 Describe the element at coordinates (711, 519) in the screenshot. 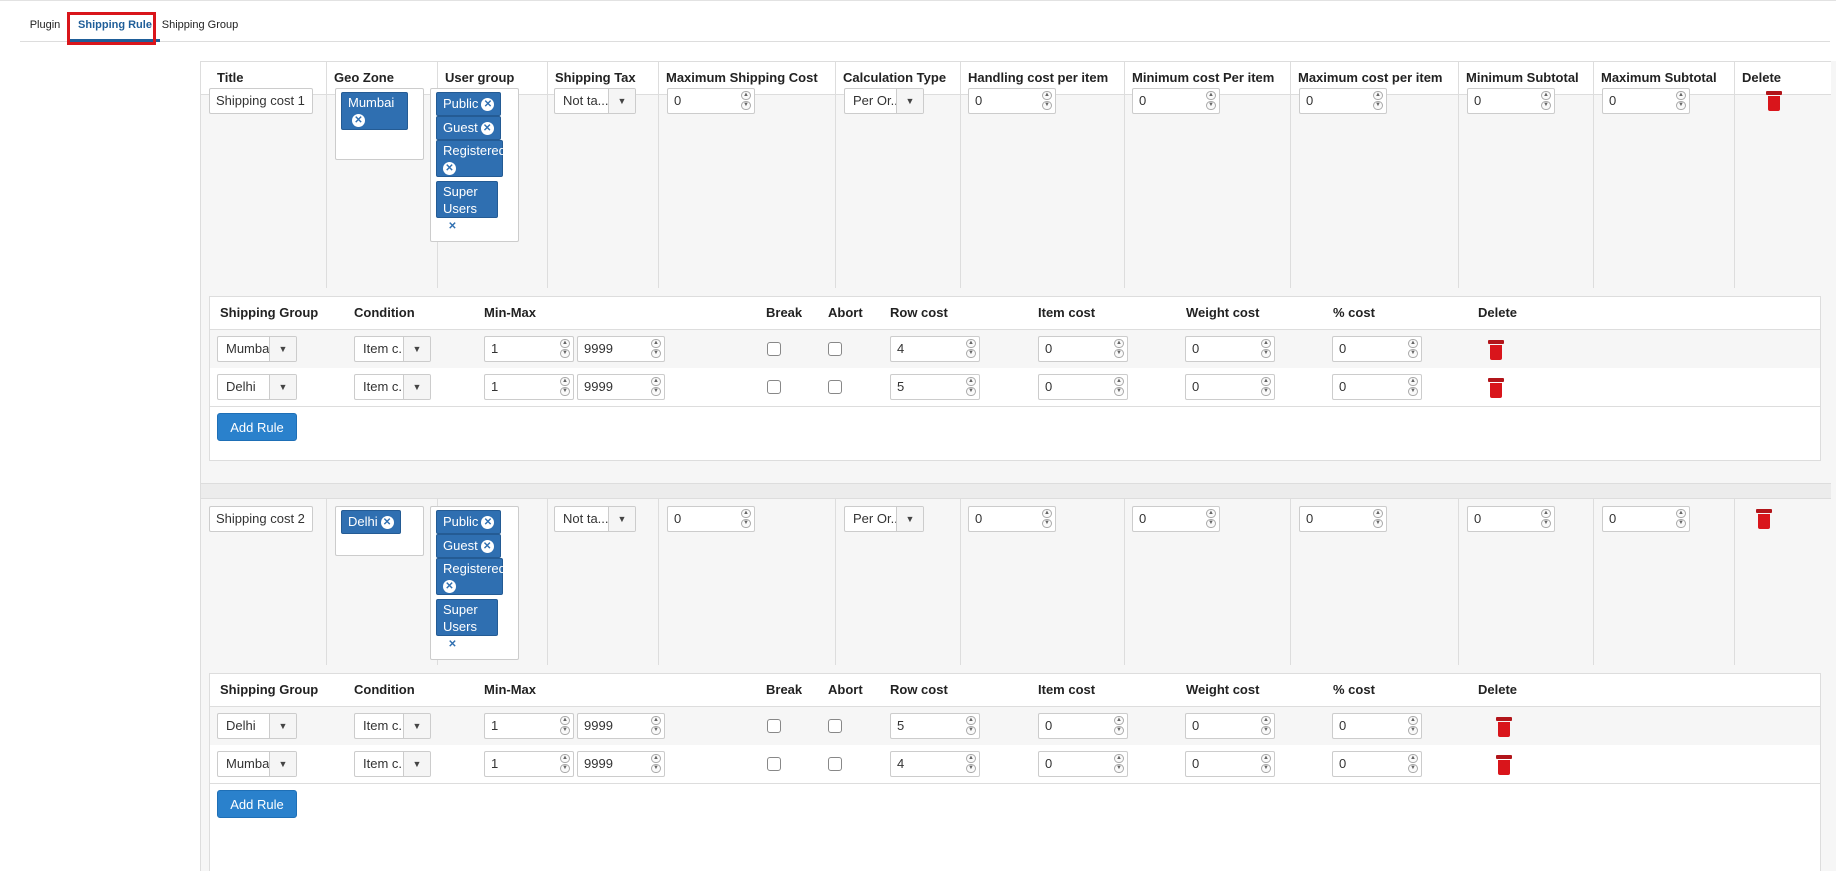

I see `max-shipping-cost-input: 0 ▲ ▼` at that location.